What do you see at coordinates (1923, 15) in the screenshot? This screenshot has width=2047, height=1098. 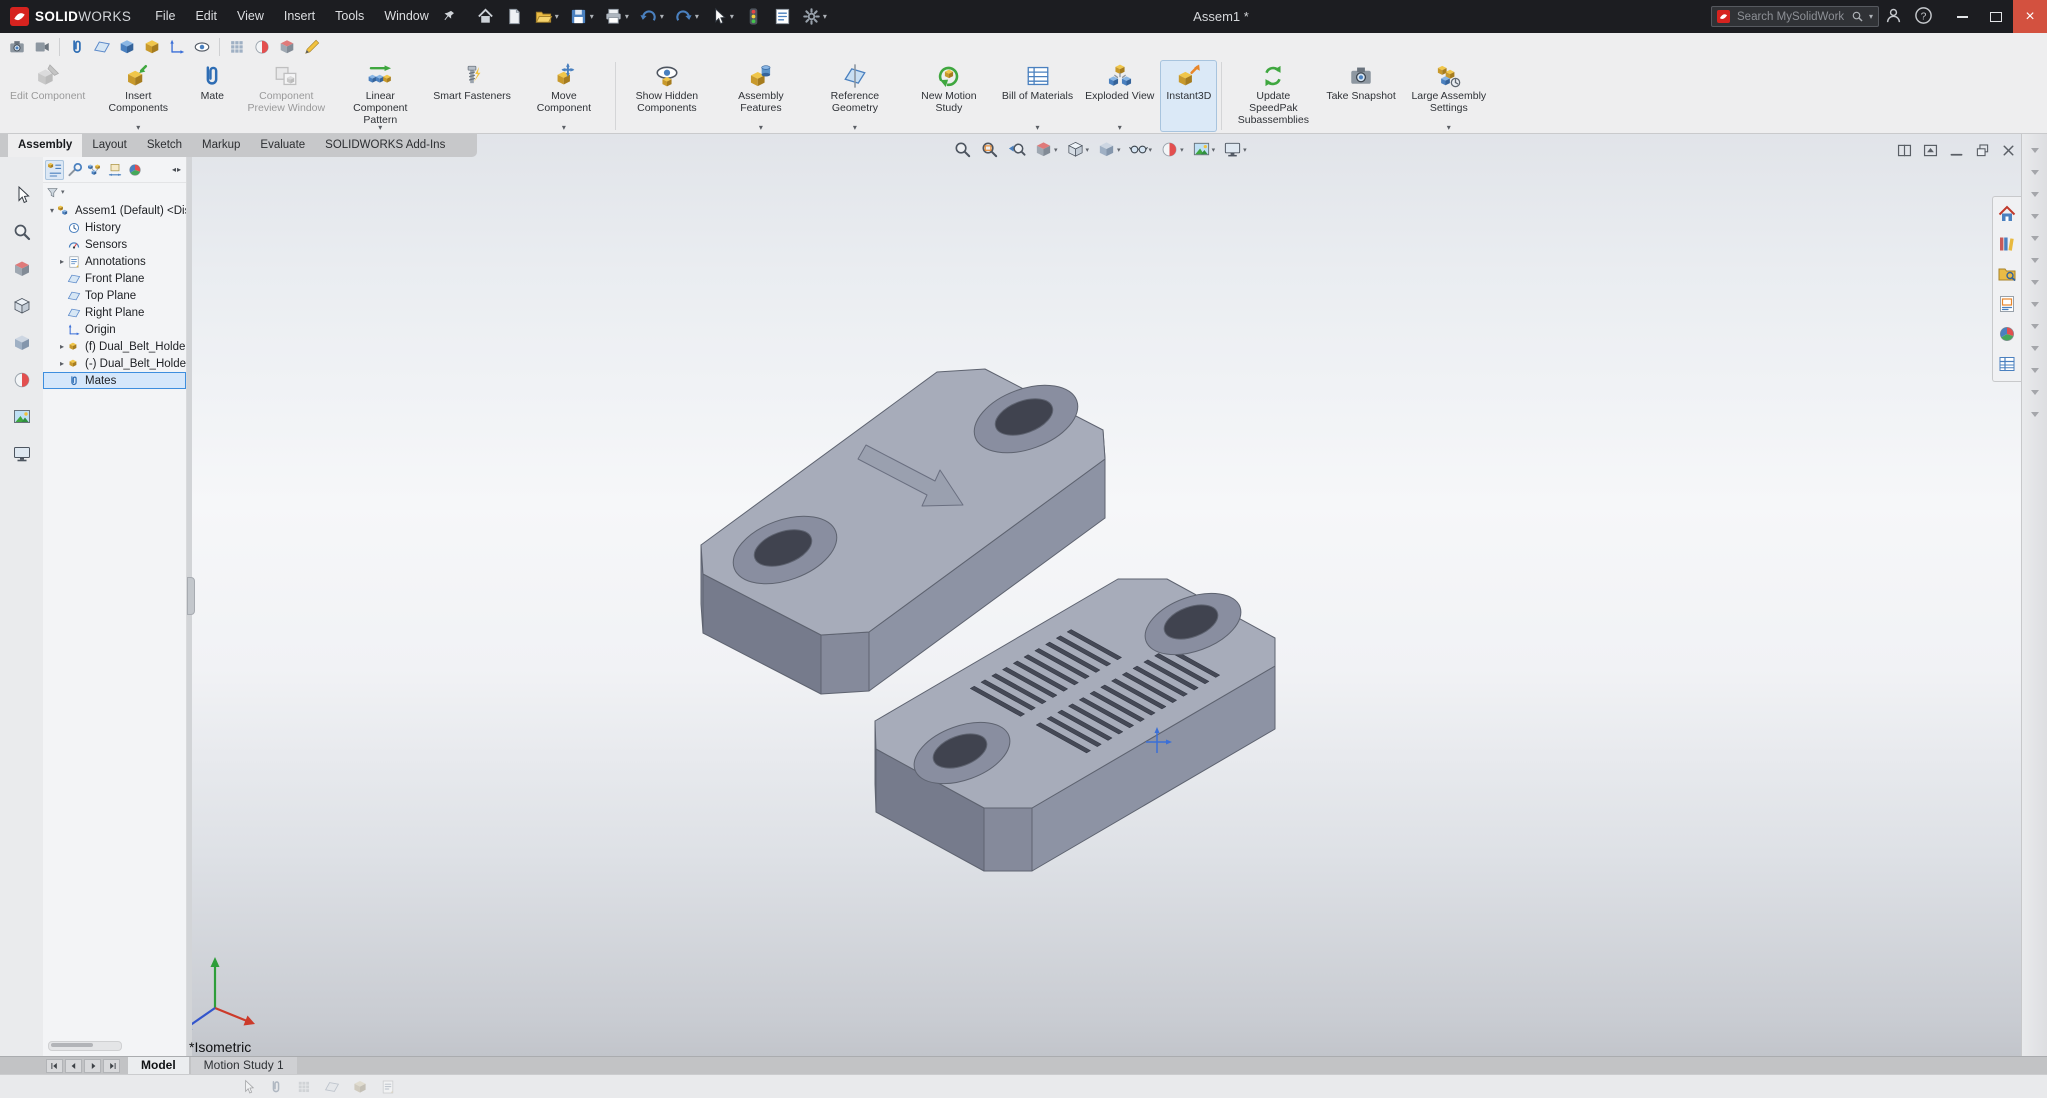 I see `help-icon: ?` at bounding box center [1923, 15].